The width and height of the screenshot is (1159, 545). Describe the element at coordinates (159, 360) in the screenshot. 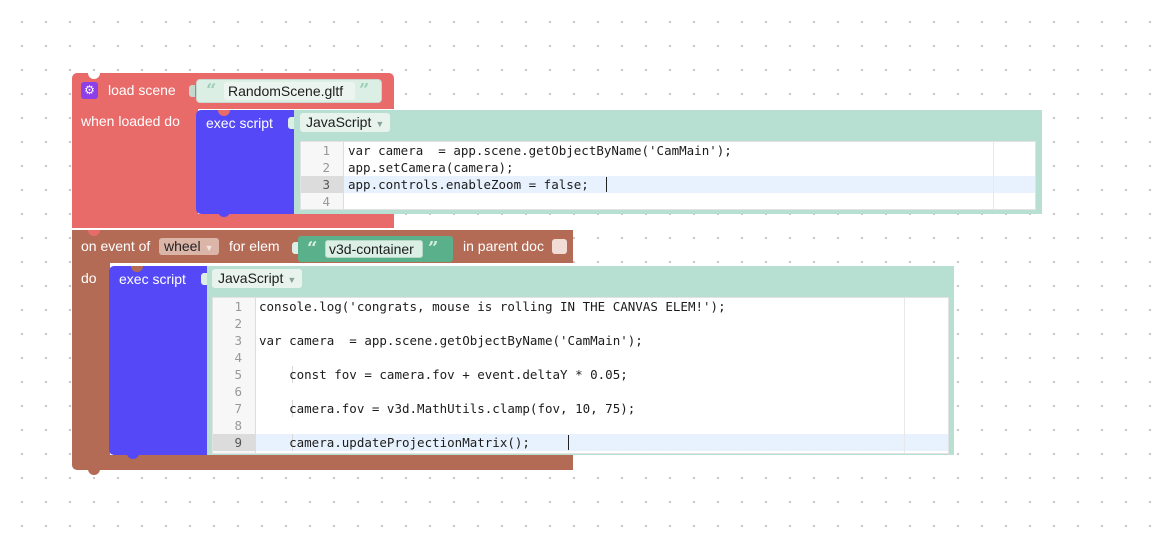

I see `exec-script-block` at that location.